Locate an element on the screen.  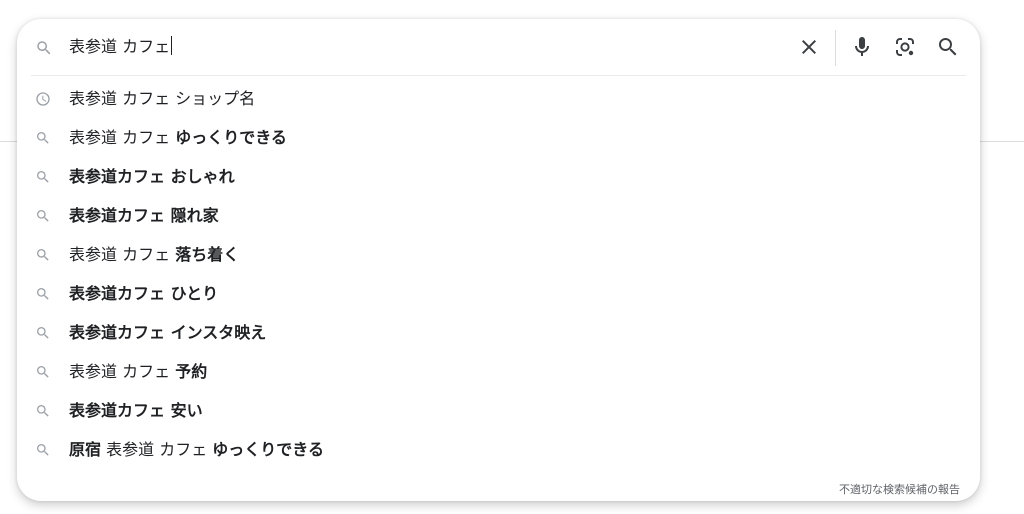
history-clock-icon is located at coordinates (43, 99).